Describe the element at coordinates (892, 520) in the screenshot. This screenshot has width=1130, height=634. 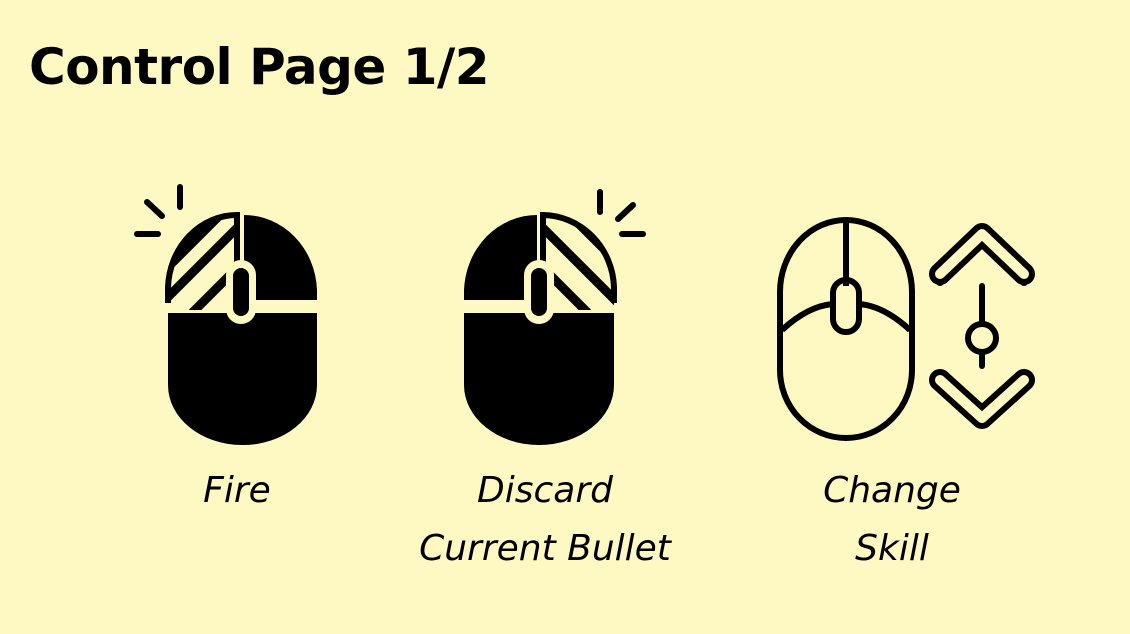
I see `control-change-skill-label: Change Skill` at that location.